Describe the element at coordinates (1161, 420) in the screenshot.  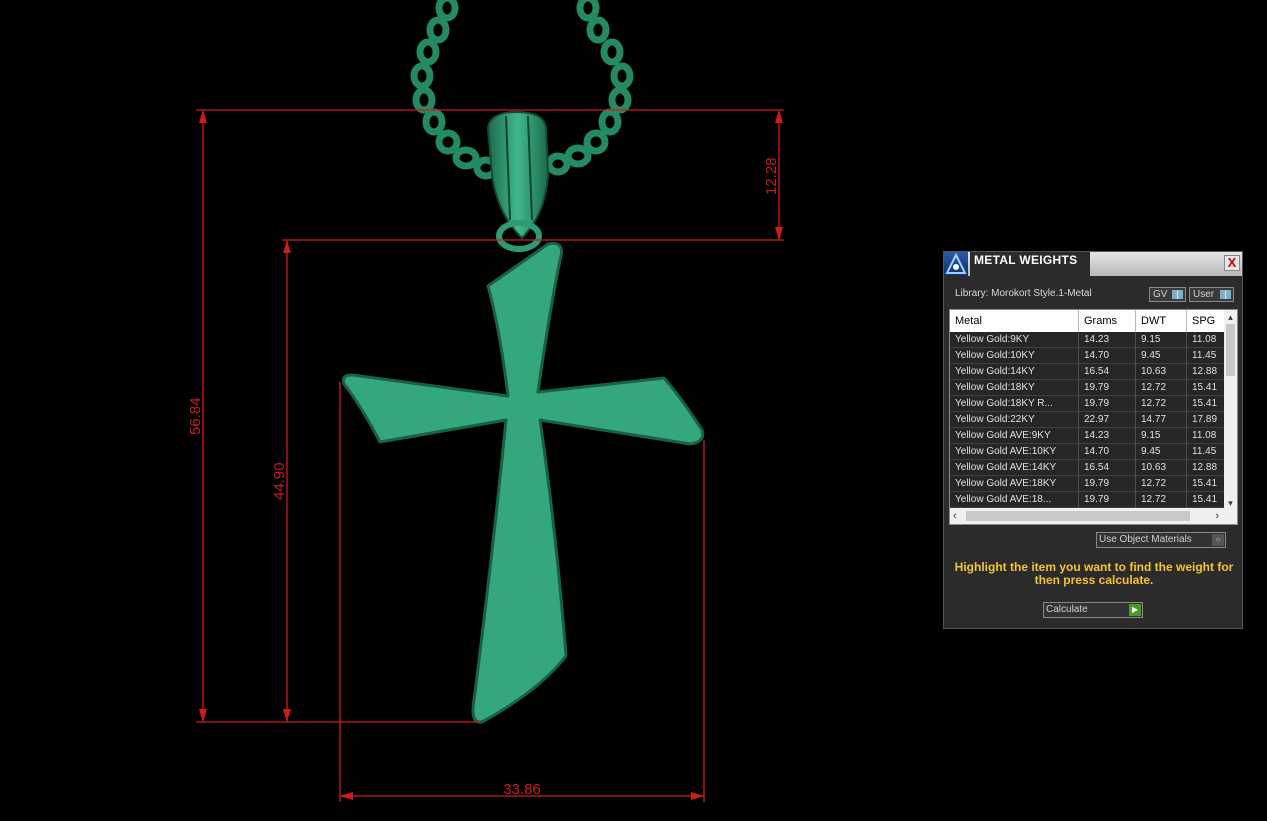
I see `cell-dwt: 14.77` at that location.